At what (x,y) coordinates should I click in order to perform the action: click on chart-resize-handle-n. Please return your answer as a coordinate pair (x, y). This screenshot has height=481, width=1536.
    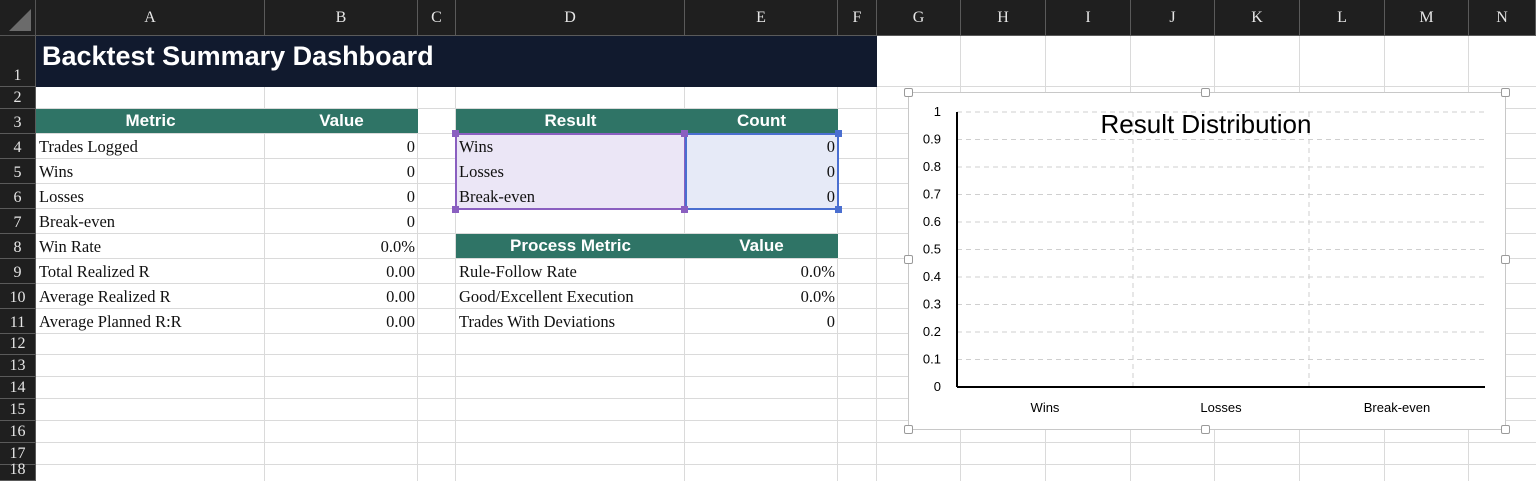
    Looking at the image, I should click on (1205, 92).